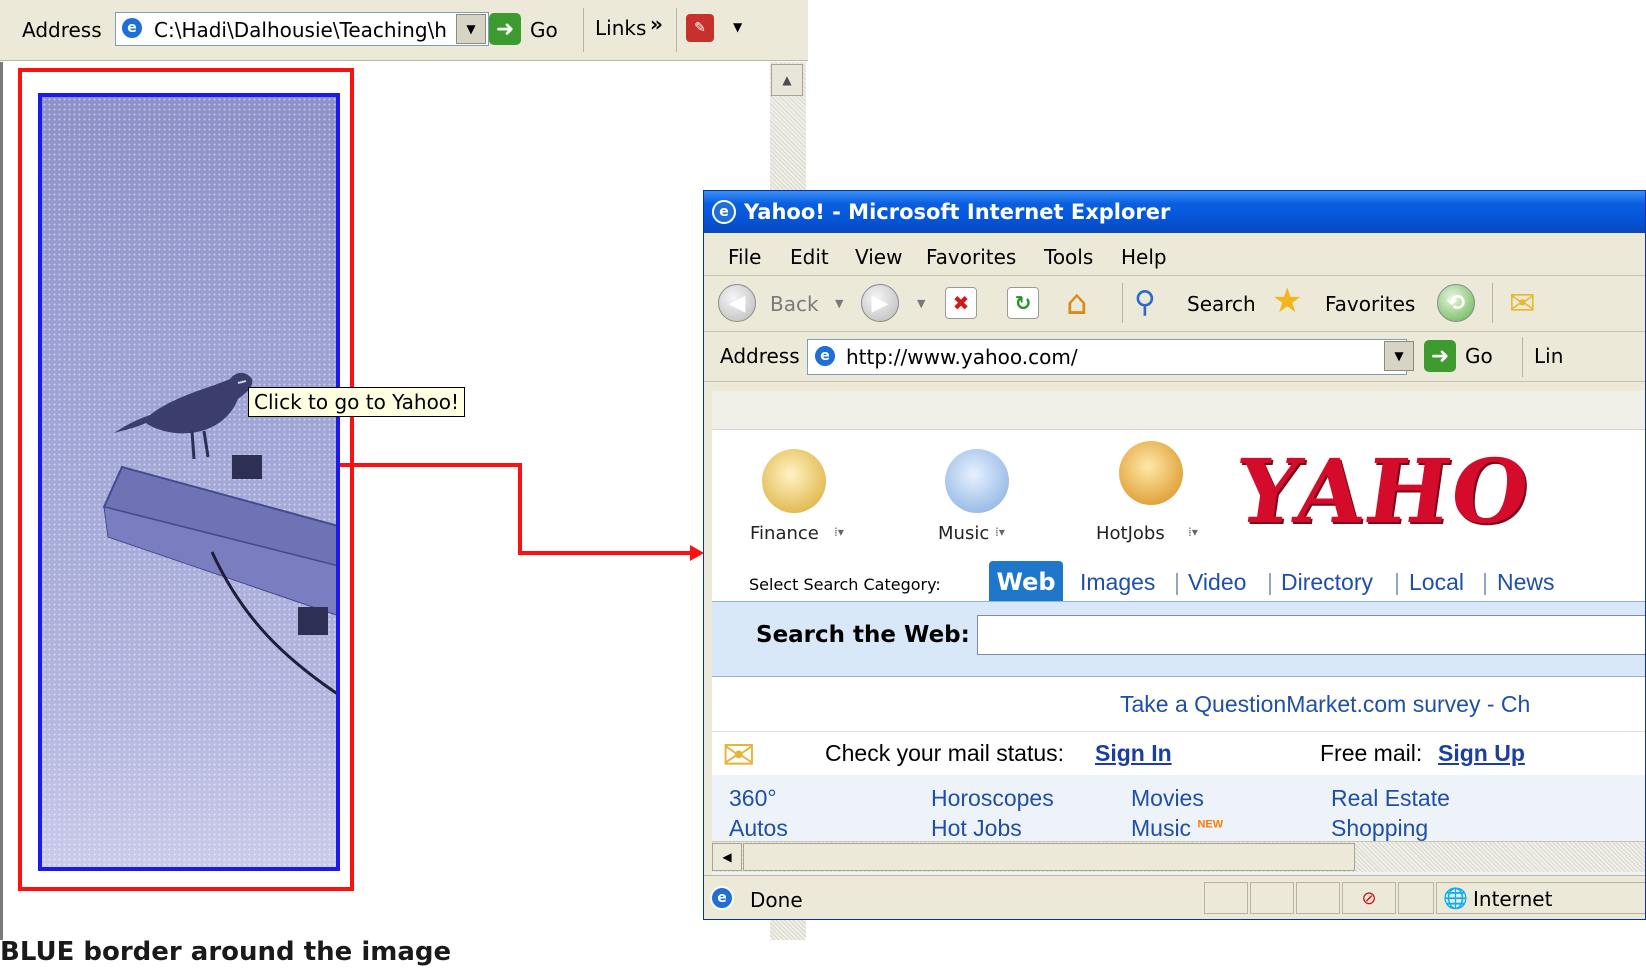 Image resolution: width=1646 pixels, height=973 pixels. What do you see at coordinates (1325, 704) in the screenshot?
I see `survey-link: Take a QuestionMarket.com survey - Ch` at bounding box center [1325, 704].